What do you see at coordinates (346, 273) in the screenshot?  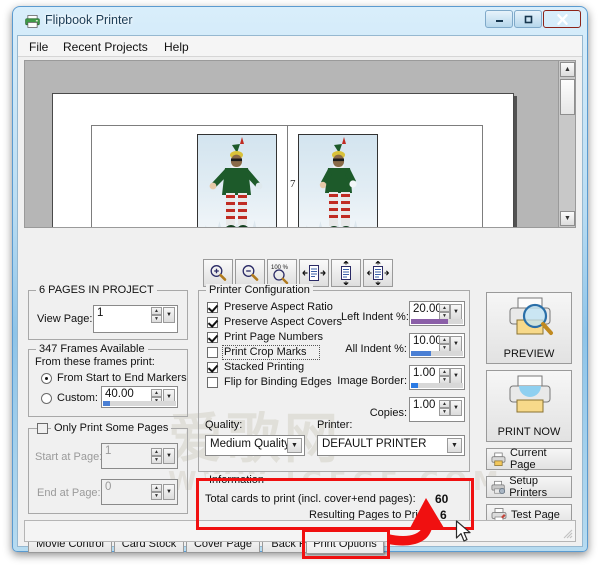 I see `fit-height-button` at bounding box center [346, 273].